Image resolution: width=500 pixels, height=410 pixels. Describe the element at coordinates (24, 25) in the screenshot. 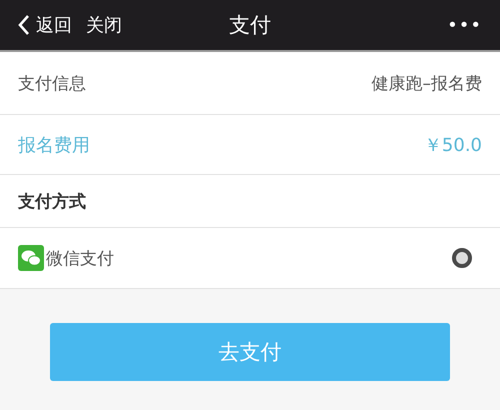

I see `back-icon` at that location.